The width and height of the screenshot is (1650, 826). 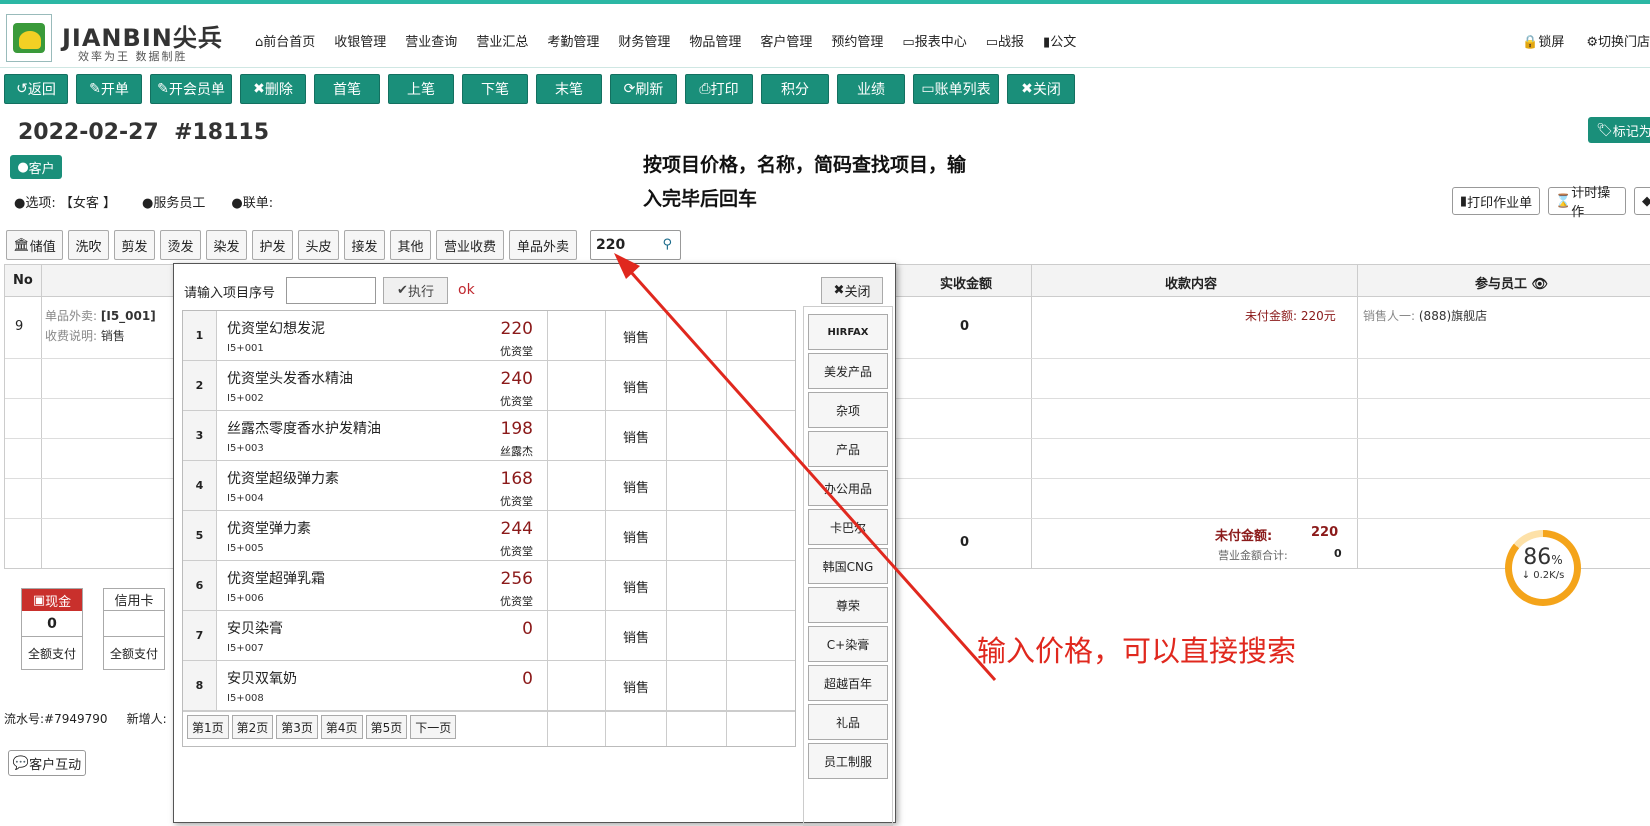 I want to click on annotation-text: 输入价格，可以直接搜索, so click(x=1137, y=651).